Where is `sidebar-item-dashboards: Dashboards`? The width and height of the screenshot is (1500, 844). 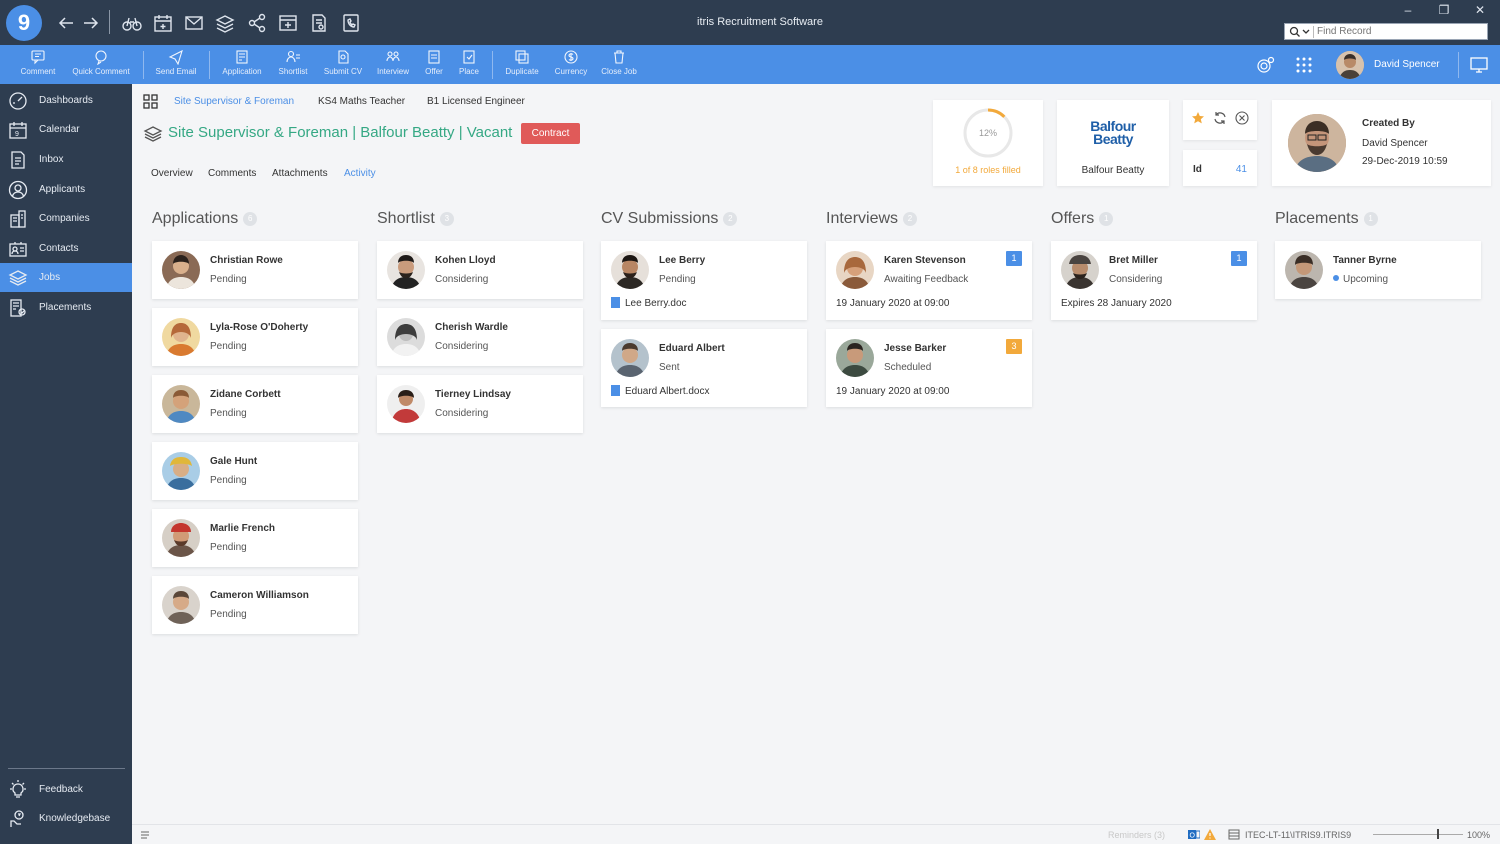
sidebar-item-dashboards: Dashboards is located at coordinates (66, 100).